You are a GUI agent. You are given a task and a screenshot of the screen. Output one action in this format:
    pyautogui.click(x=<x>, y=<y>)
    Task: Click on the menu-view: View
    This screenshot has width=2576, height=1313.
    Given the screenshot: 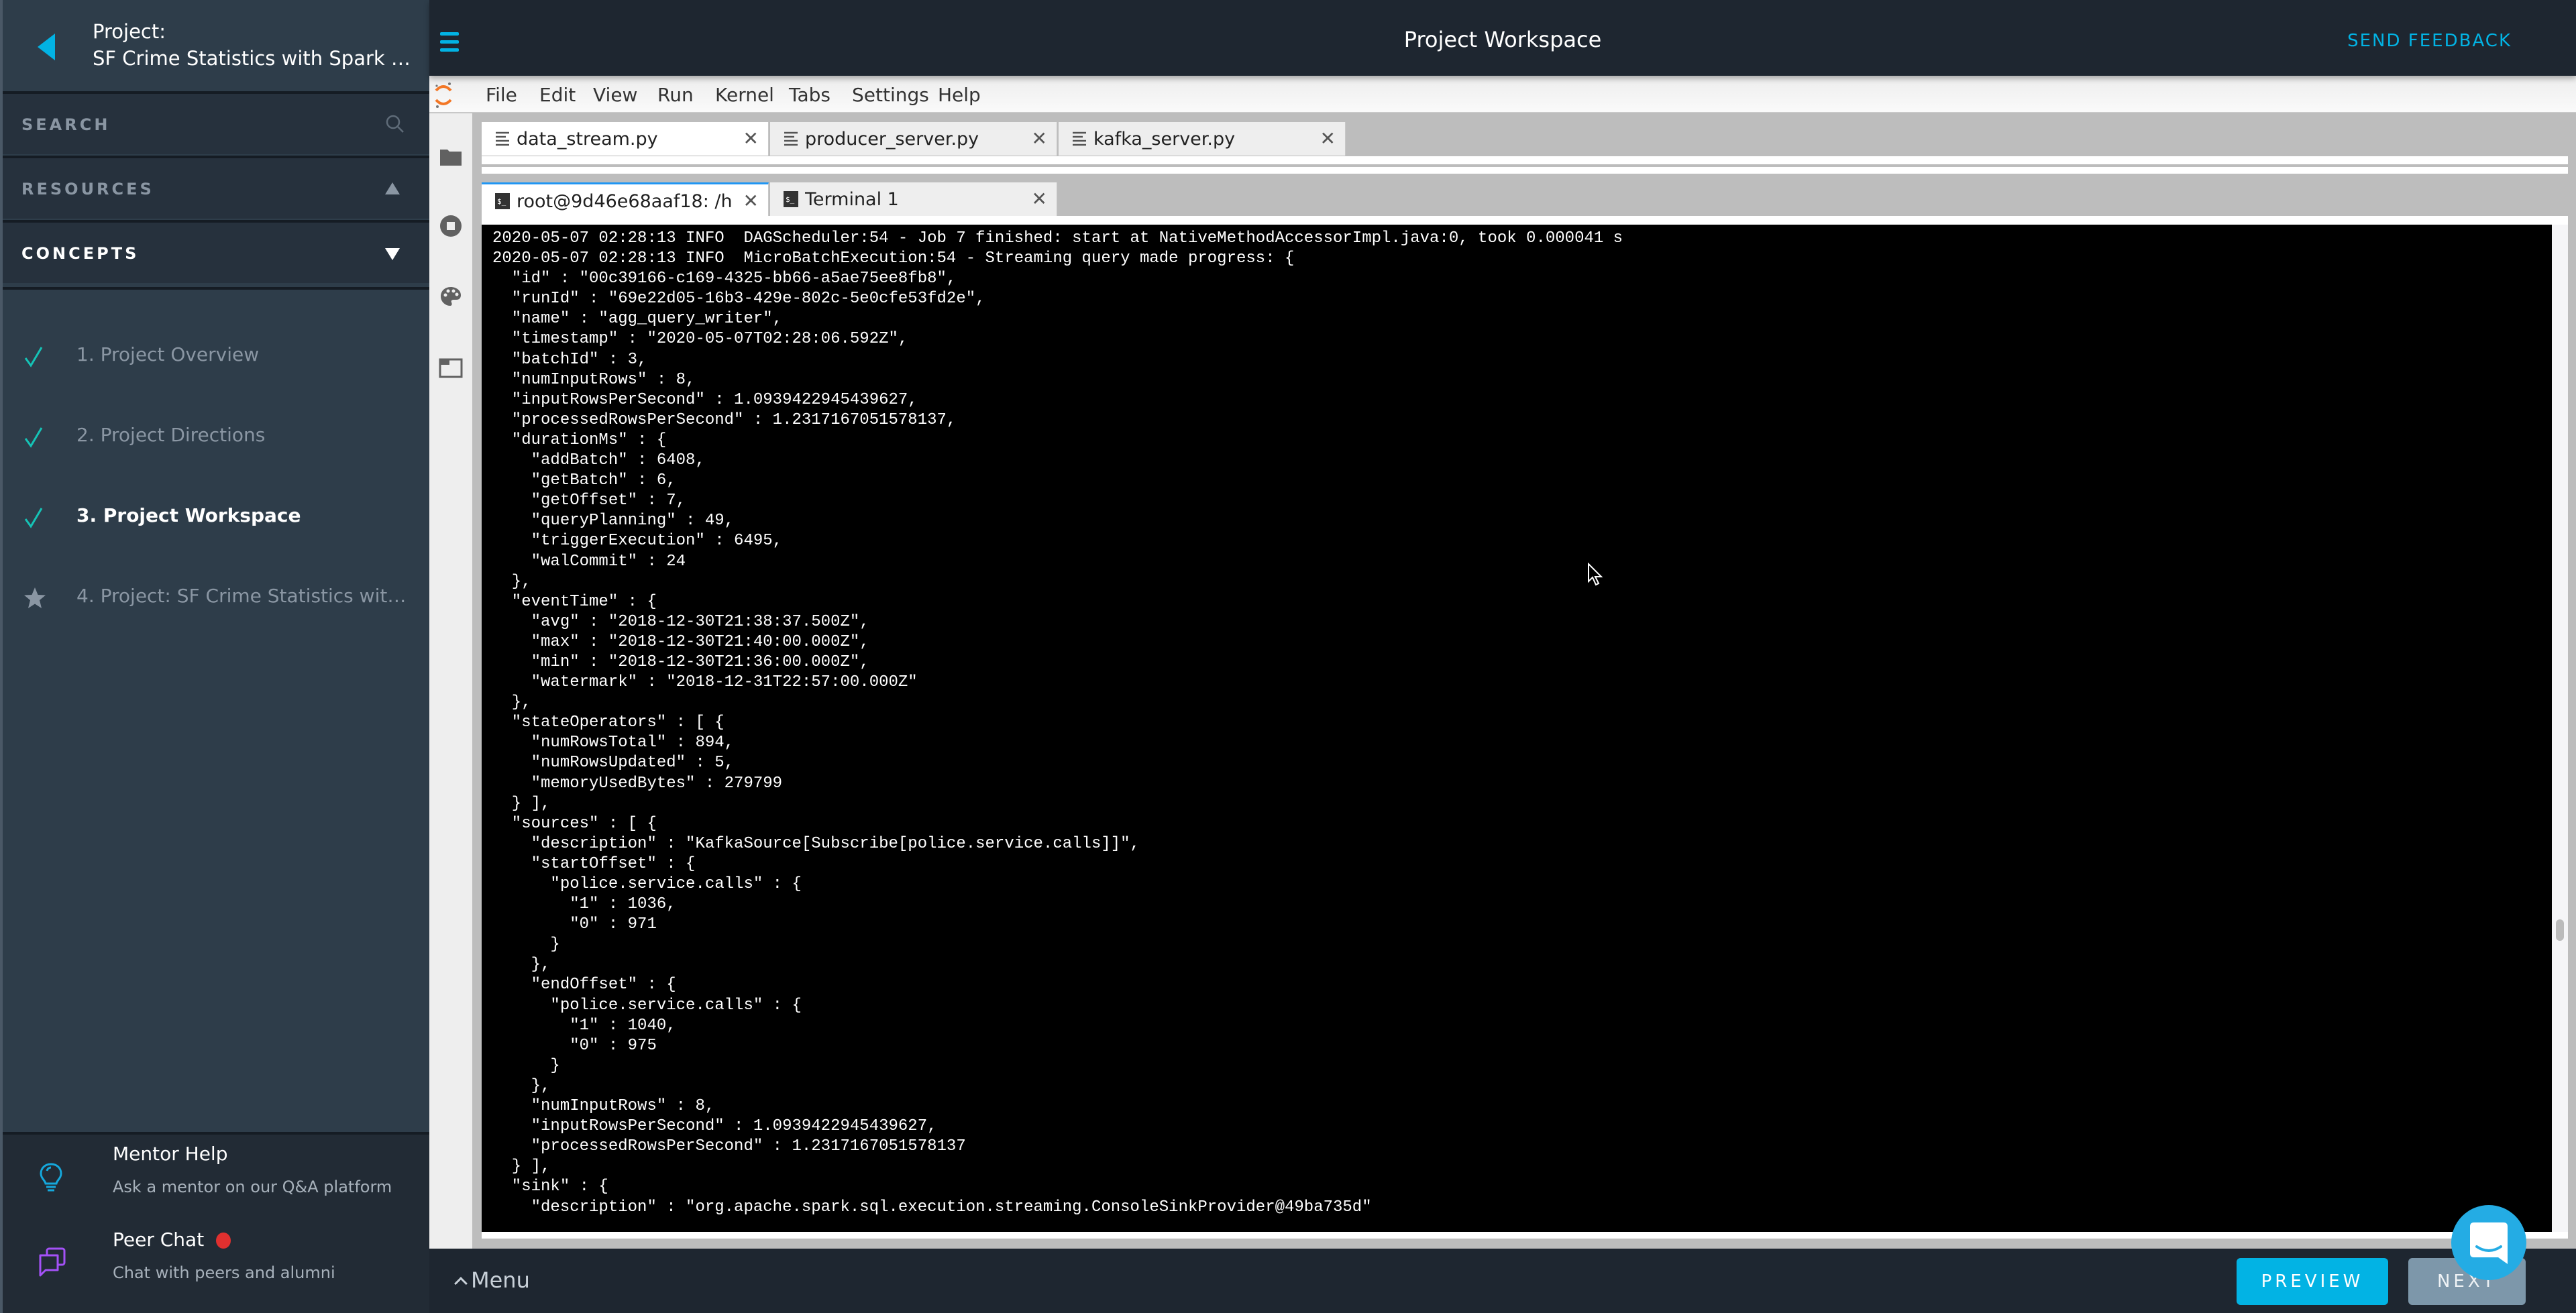 What is the action you would take?
    pyautogui.click(x=615, y=95)
    